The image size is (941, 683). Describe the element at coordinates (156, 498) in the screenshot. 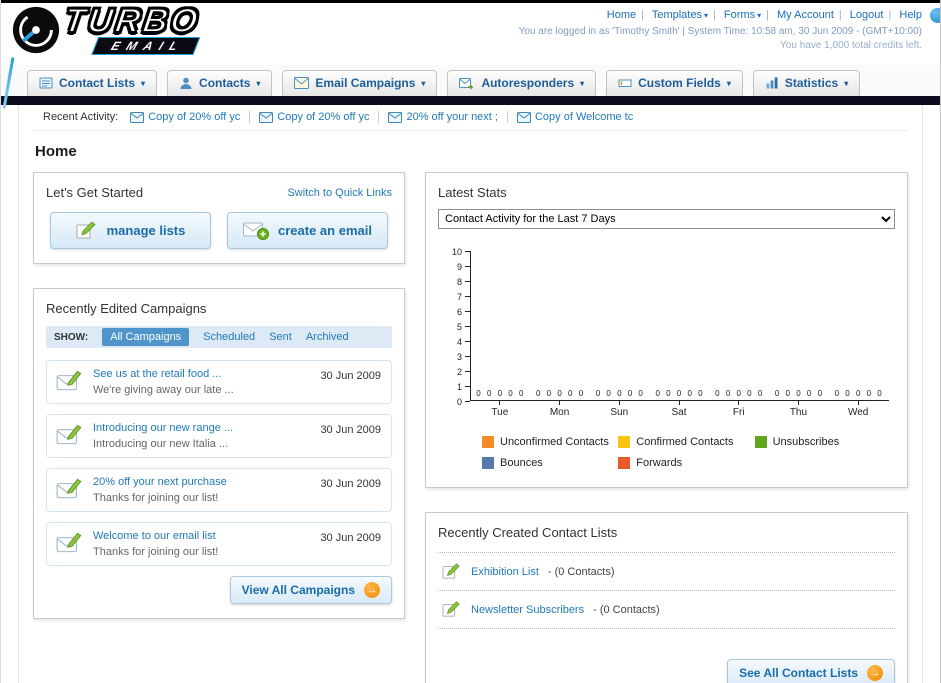

I see `campaign-subtitle: Thanks for joining our list!` at that location.